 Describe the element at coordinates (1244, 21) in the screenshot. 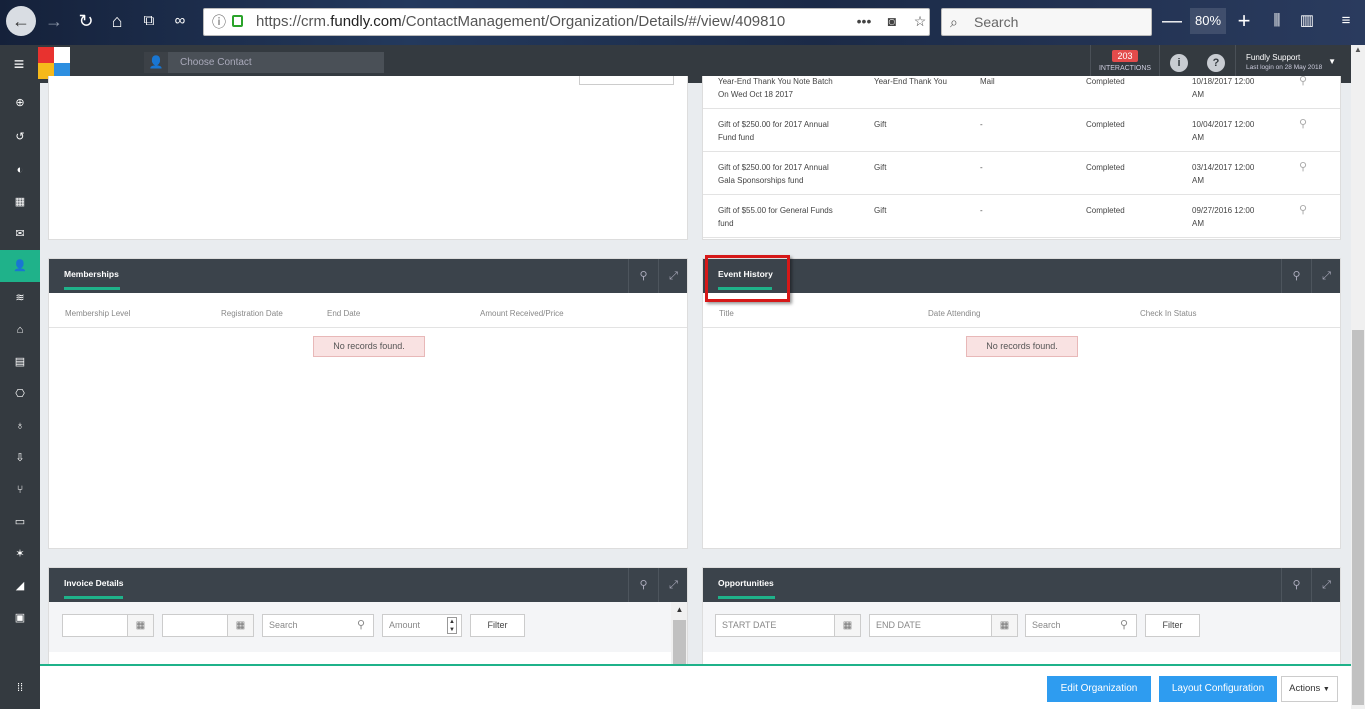

I see `zoom-in-button: +` at that location.